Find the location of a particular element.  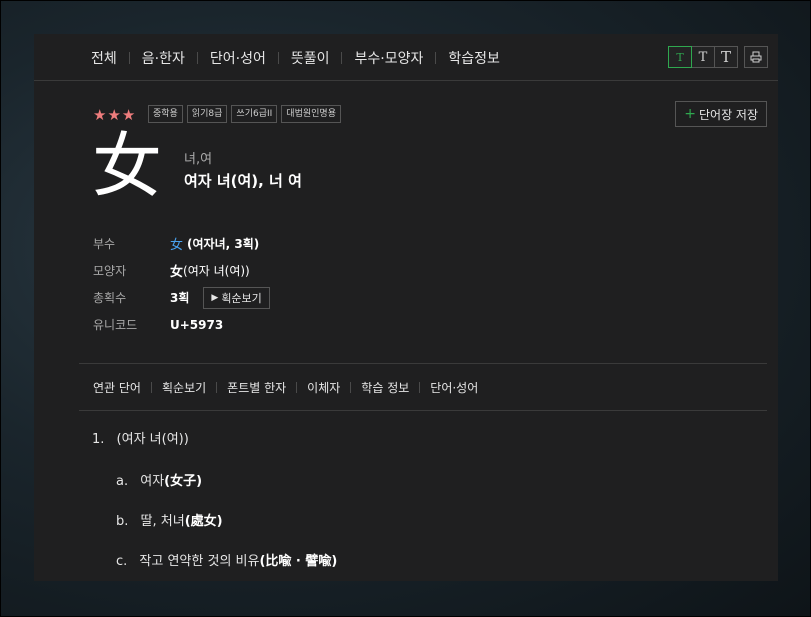

info-row-strokes: 총획수 3획 ▶ 획순보기 is located at coordinates (181, 297).